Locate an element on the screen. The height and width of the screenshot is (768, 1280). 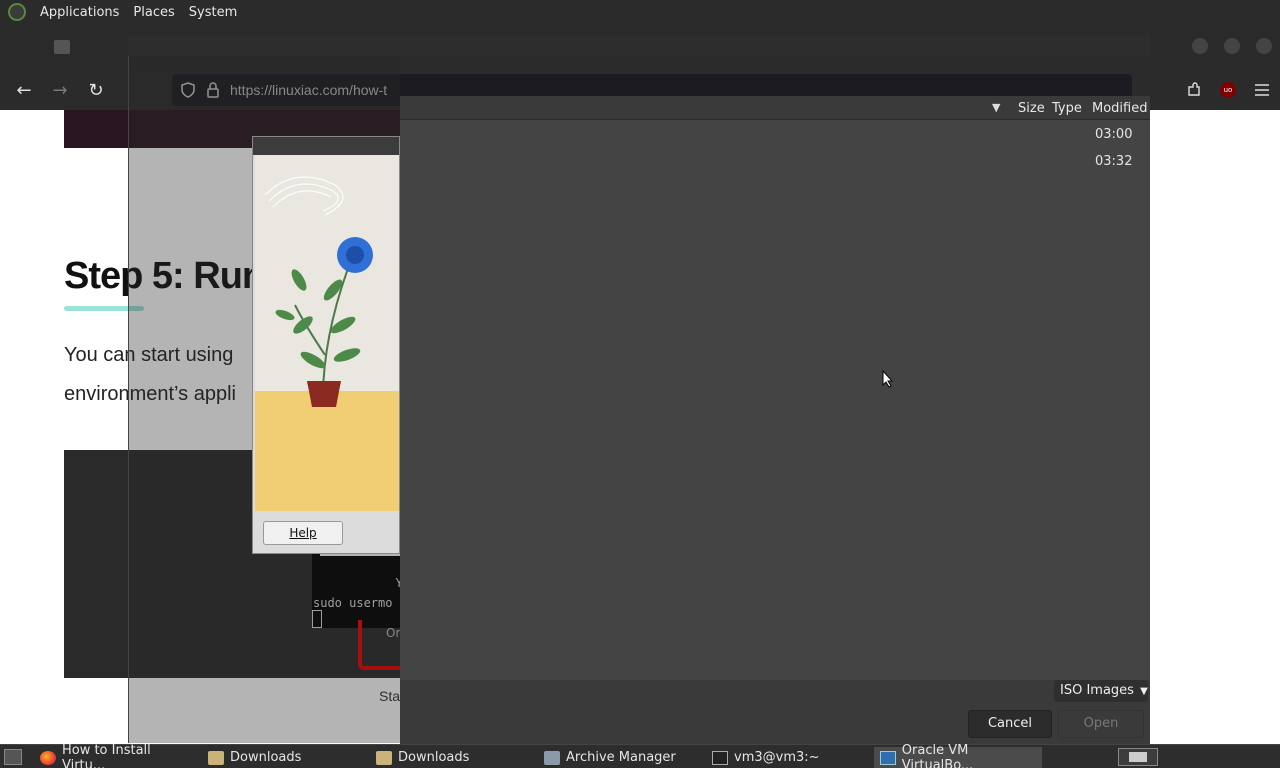
welcome-dialog: Help is located at coordinates (326, 345).